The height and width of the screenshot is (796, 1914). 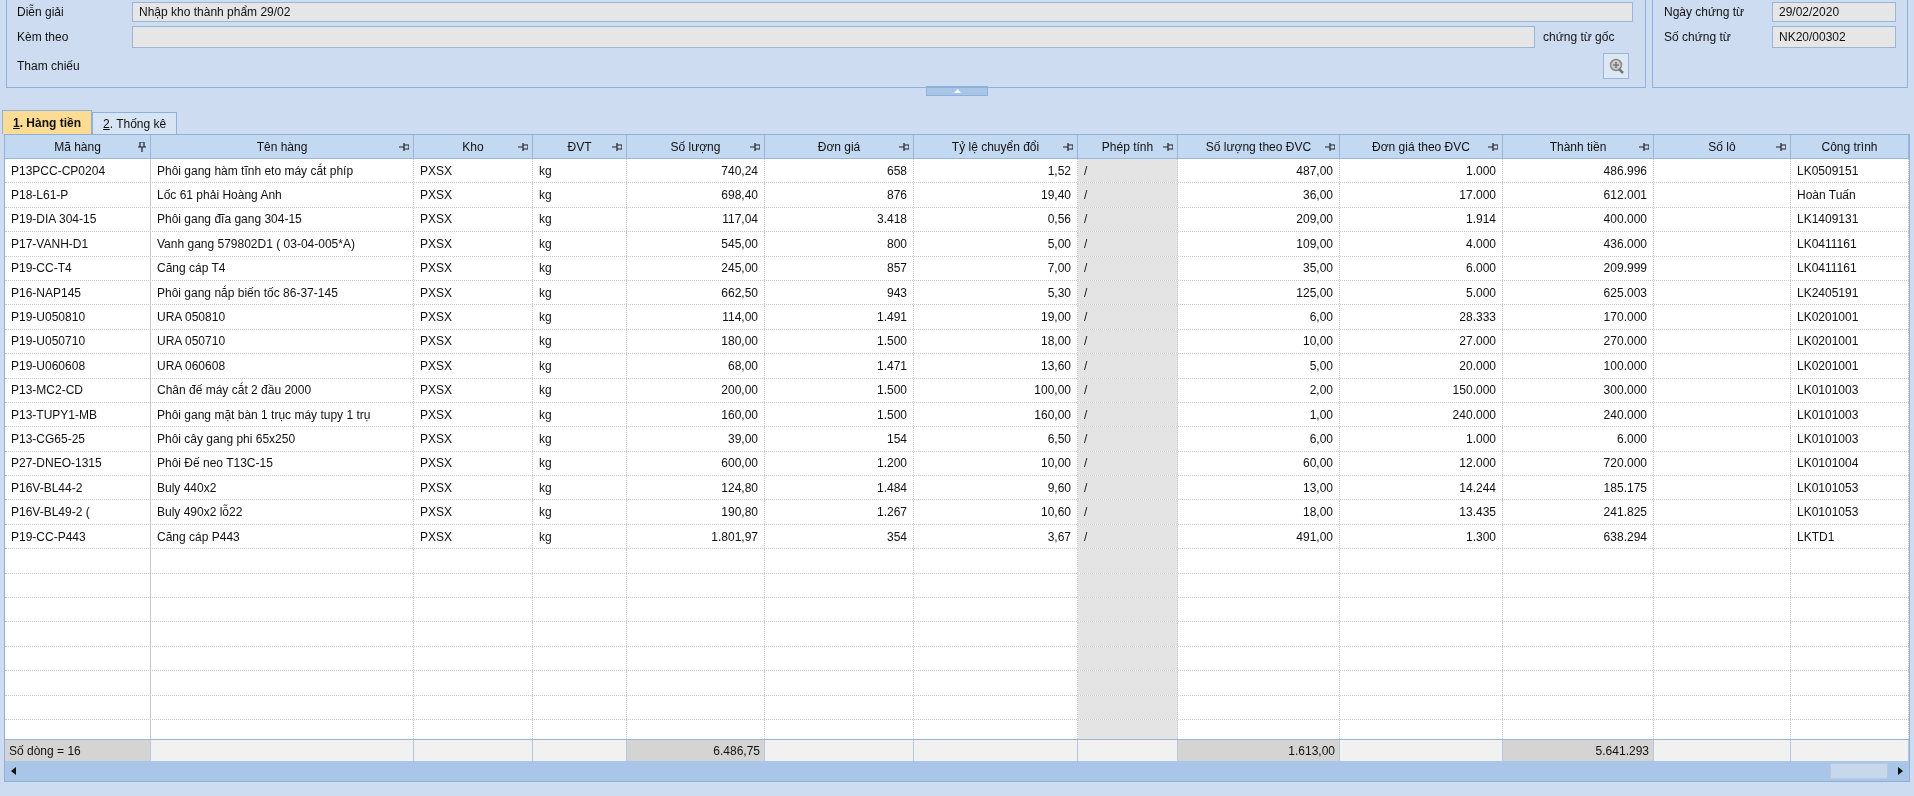 I want to click on table-cell-text: 6,50, so click(x=1059, y=439).